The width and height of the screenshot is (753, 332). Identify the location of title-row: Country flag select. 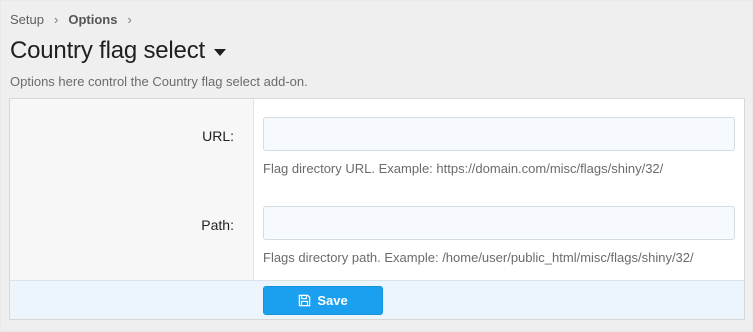
(118, 51).